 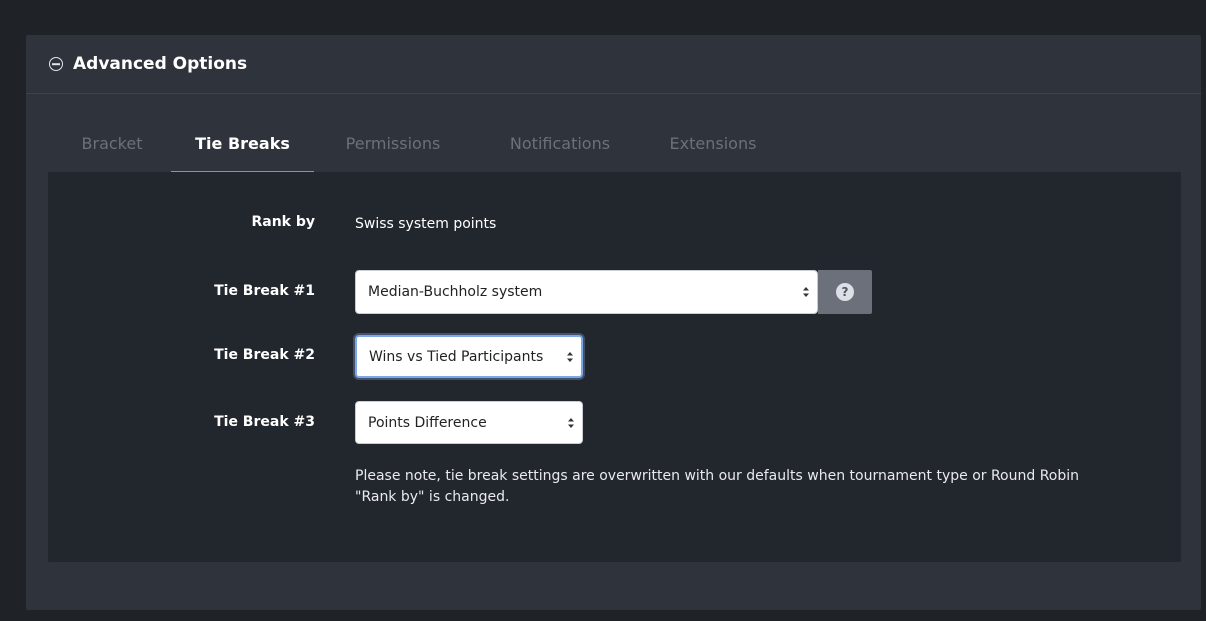 I want to click on tie-break-3-label: Tie Break #3, so click(x=264, y=422).